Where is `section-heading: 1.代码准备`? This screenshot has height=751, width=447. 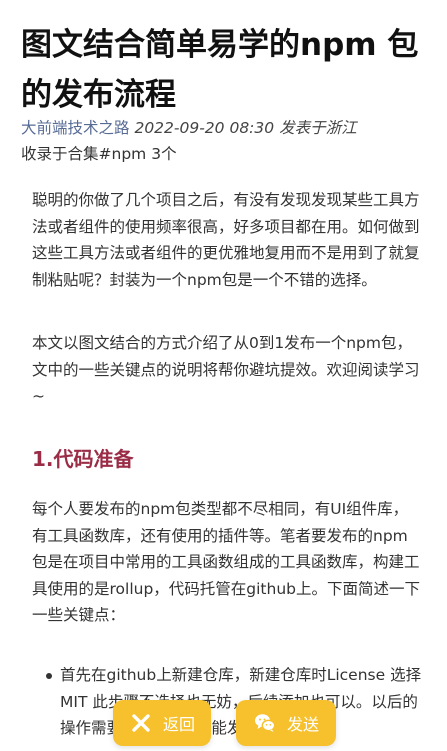
section-heading: 1.代码准备 is located at coordinates (83, 459).